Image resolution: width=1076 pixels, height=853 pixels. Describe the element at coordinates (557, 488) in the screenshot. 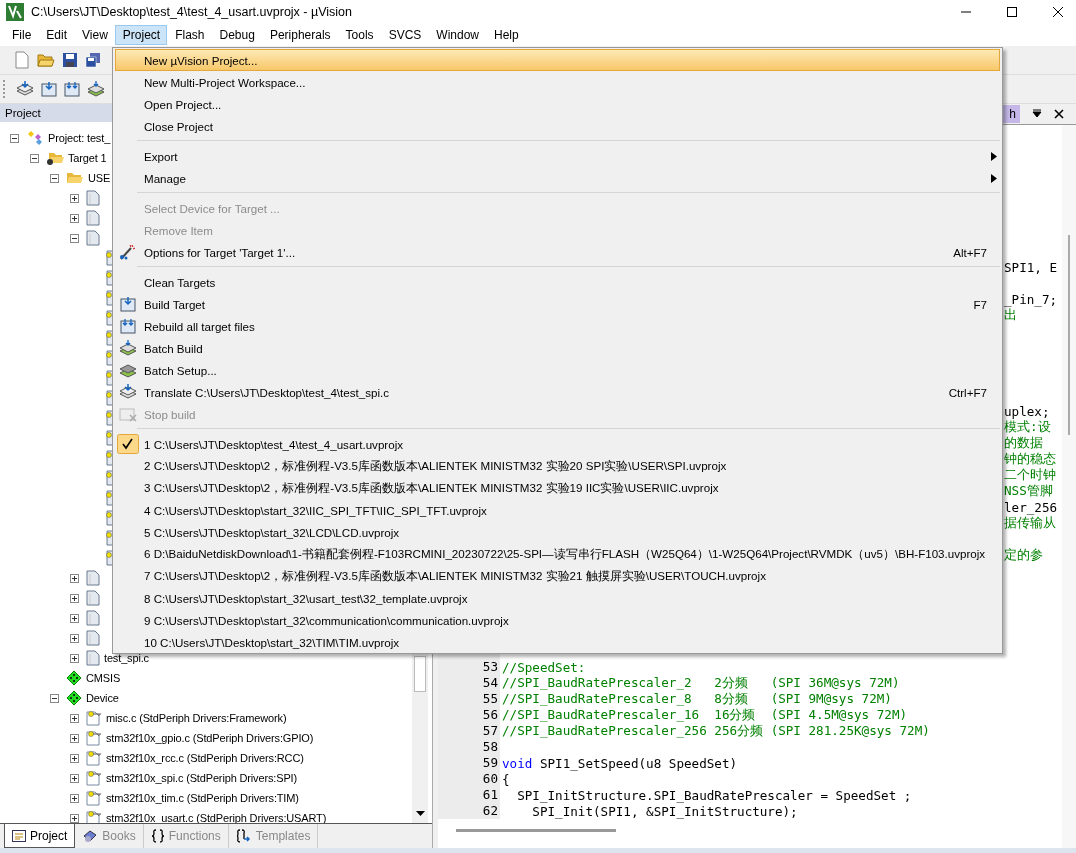

I see `recent-project-item: 3 C:\Users\JT\Desktop\2，标准例程-V3.5库函数版本\ALIENTEK MINISTM32 实验19 IIC实验\USER\IIC.uvprojx` at that location.